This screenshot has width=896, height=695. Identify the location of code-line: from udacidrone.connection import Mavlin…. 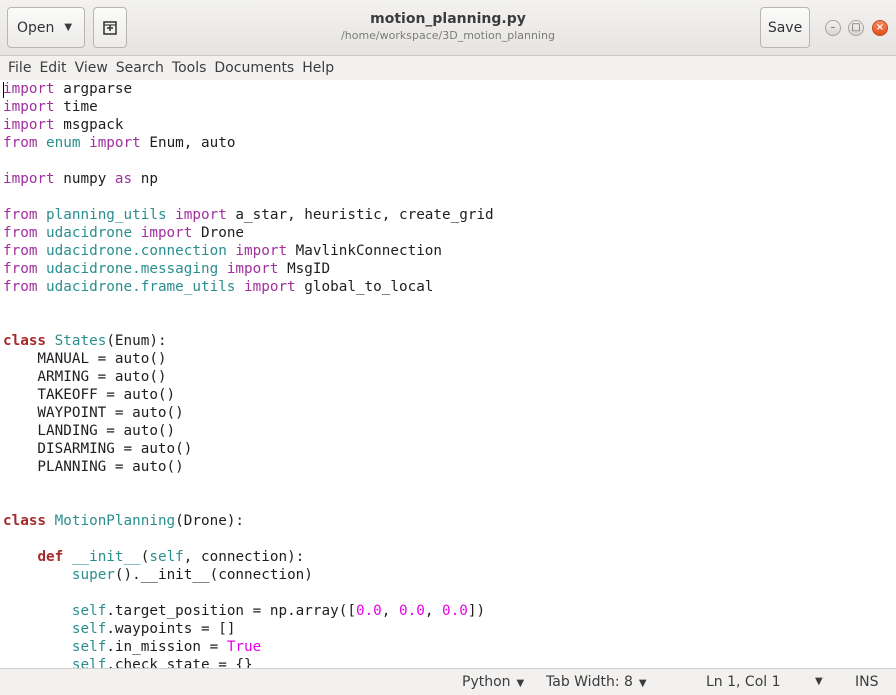
(222, 251).